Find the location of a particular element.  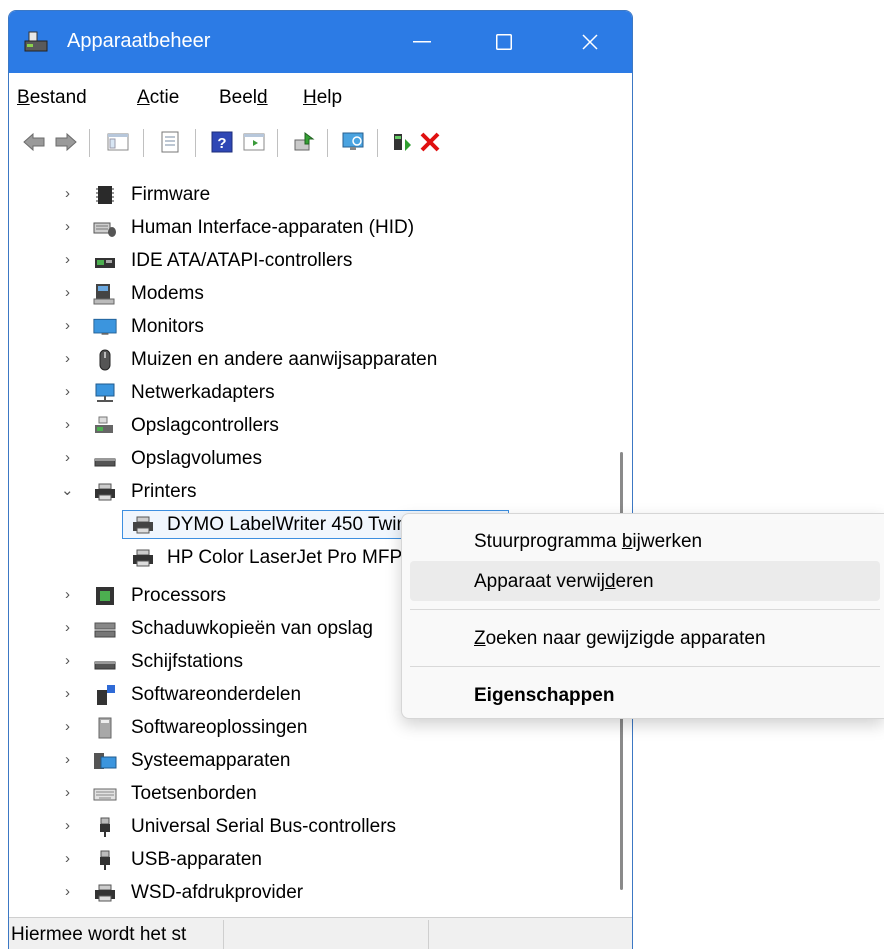

firmware-icon is located at coordinates (105, 195).